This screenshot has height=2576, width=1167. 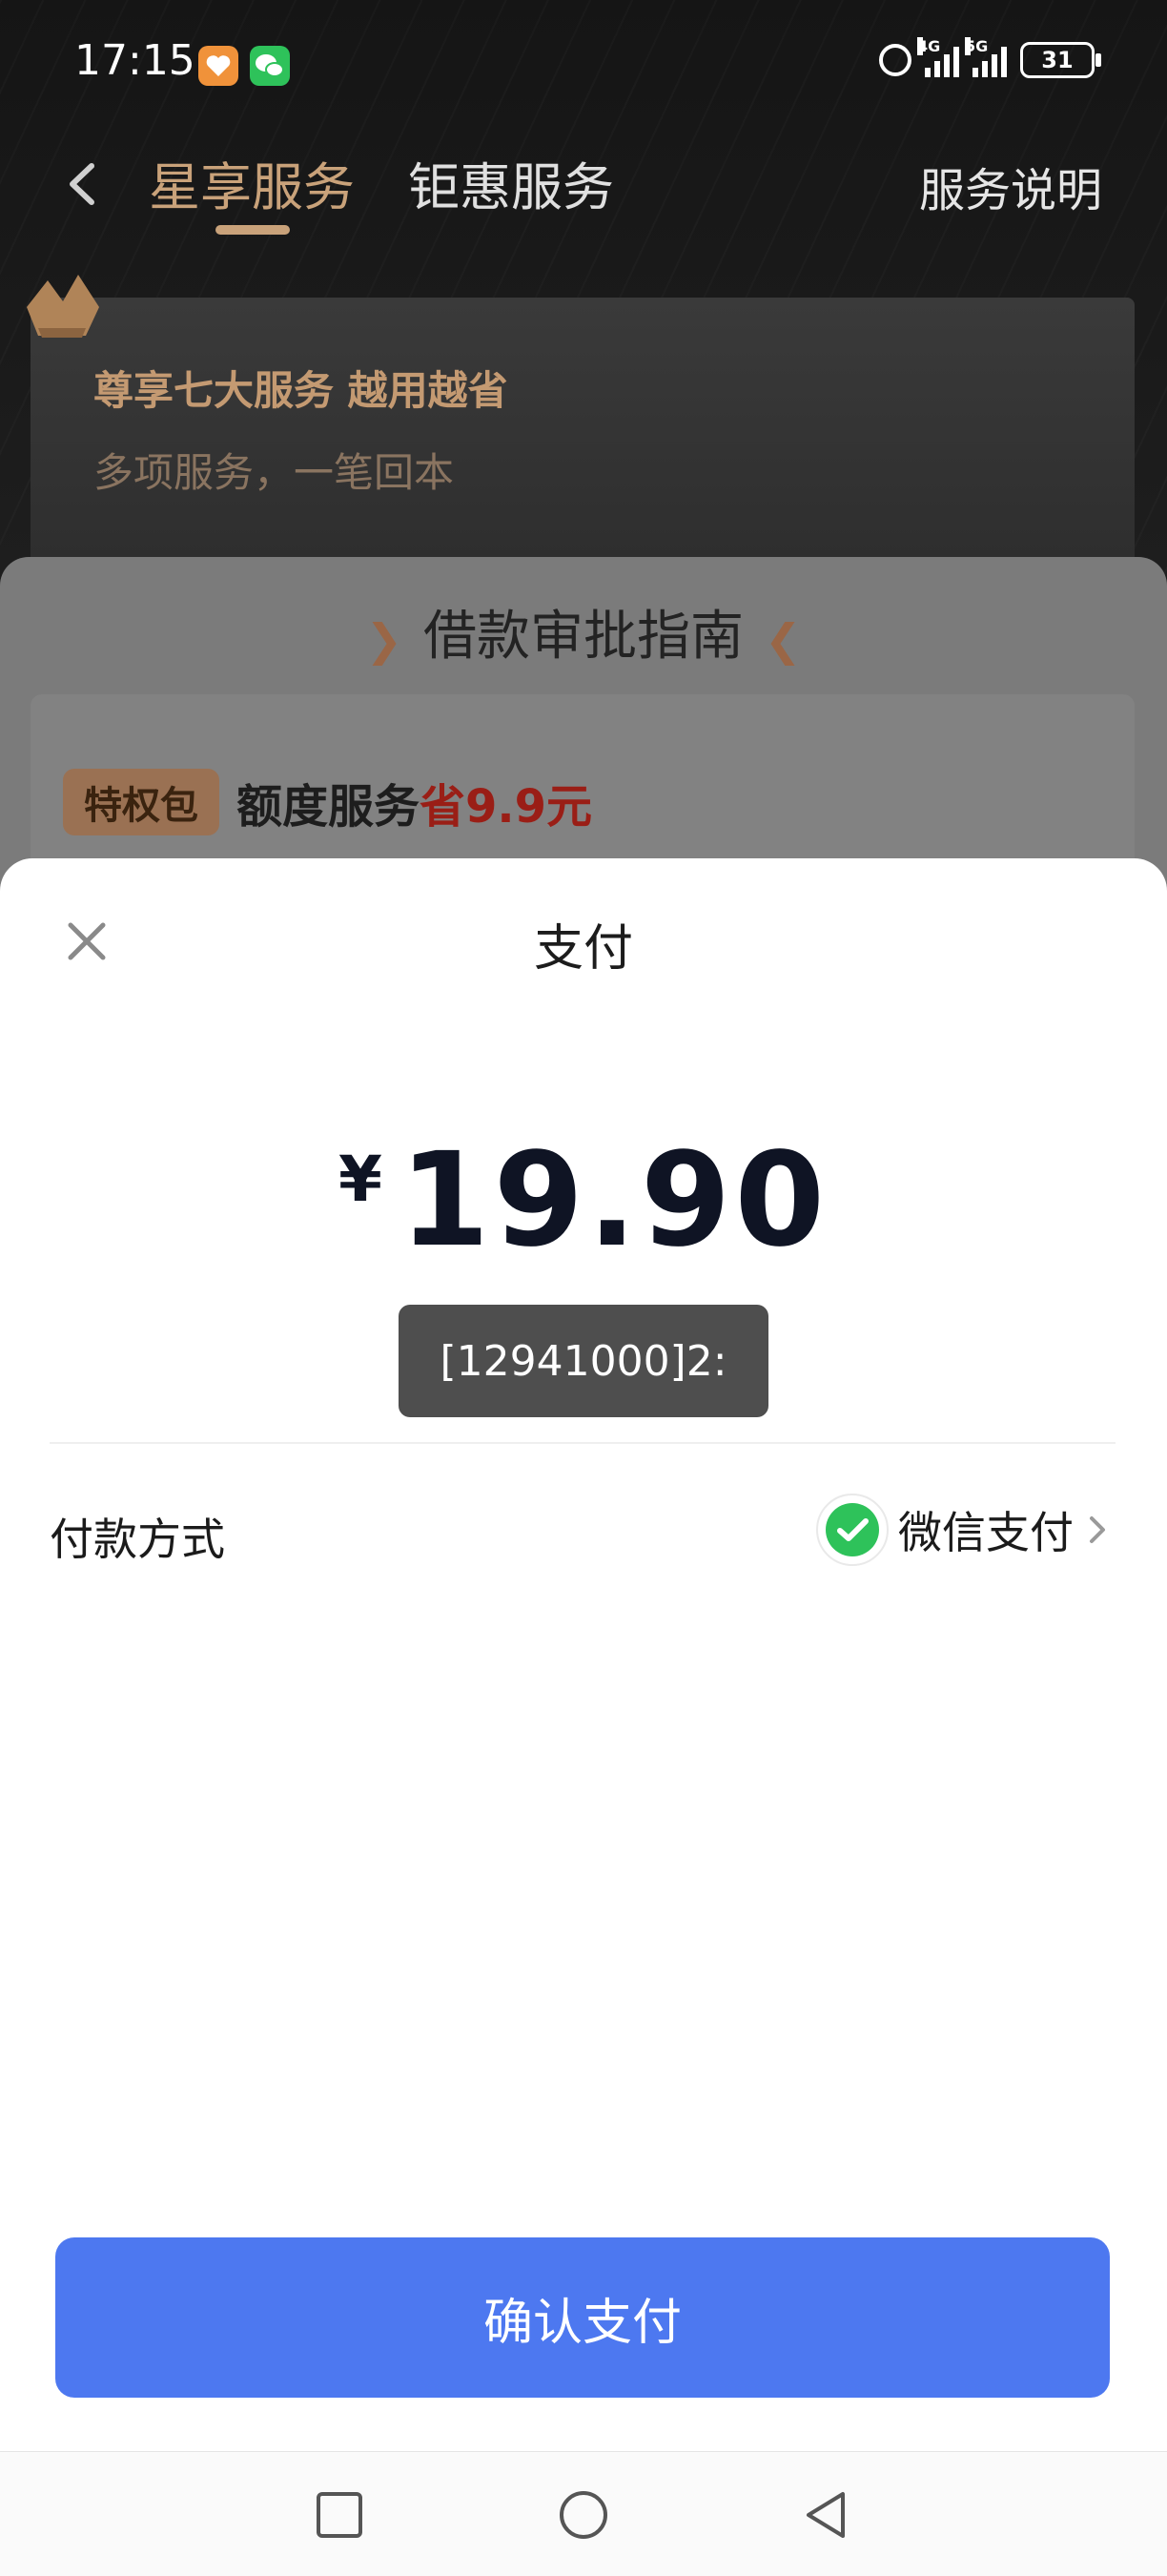 What do you see at coordinates (614, 1200) in the screenshot?
I see `amount-value: 19.90` at bounding box center [614, 1200].